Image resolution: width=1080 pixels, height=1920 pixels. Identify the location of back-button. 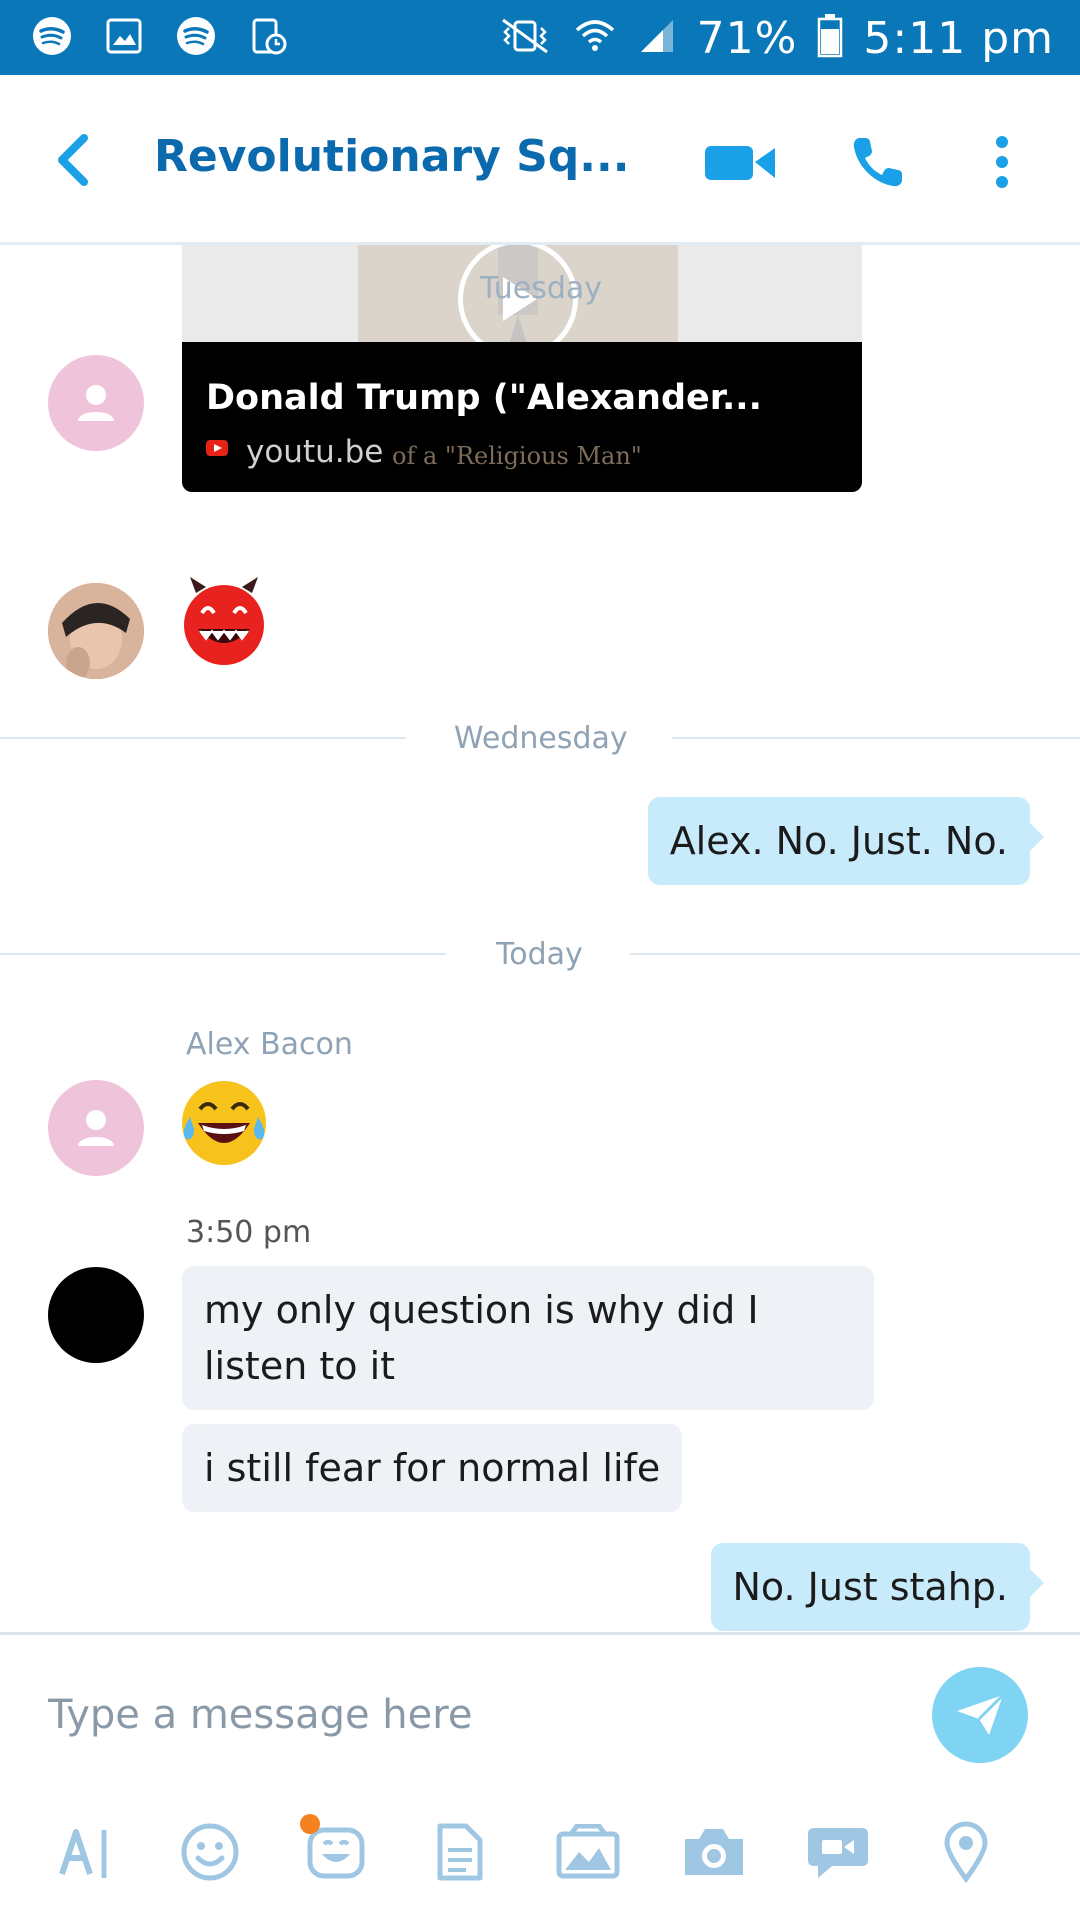
(72, 160).